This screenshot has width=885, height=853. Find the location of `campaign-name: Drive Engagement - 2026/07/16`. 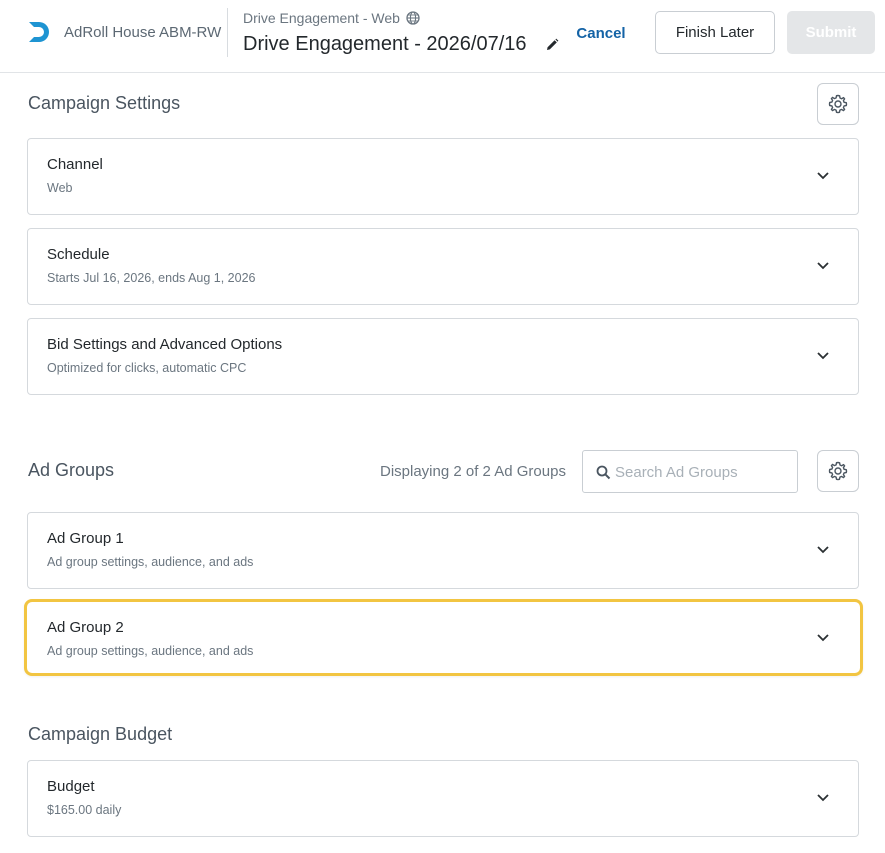

campaign-name: Drive Engagement - 2026/07/16 is located at coordinates (401, 44).